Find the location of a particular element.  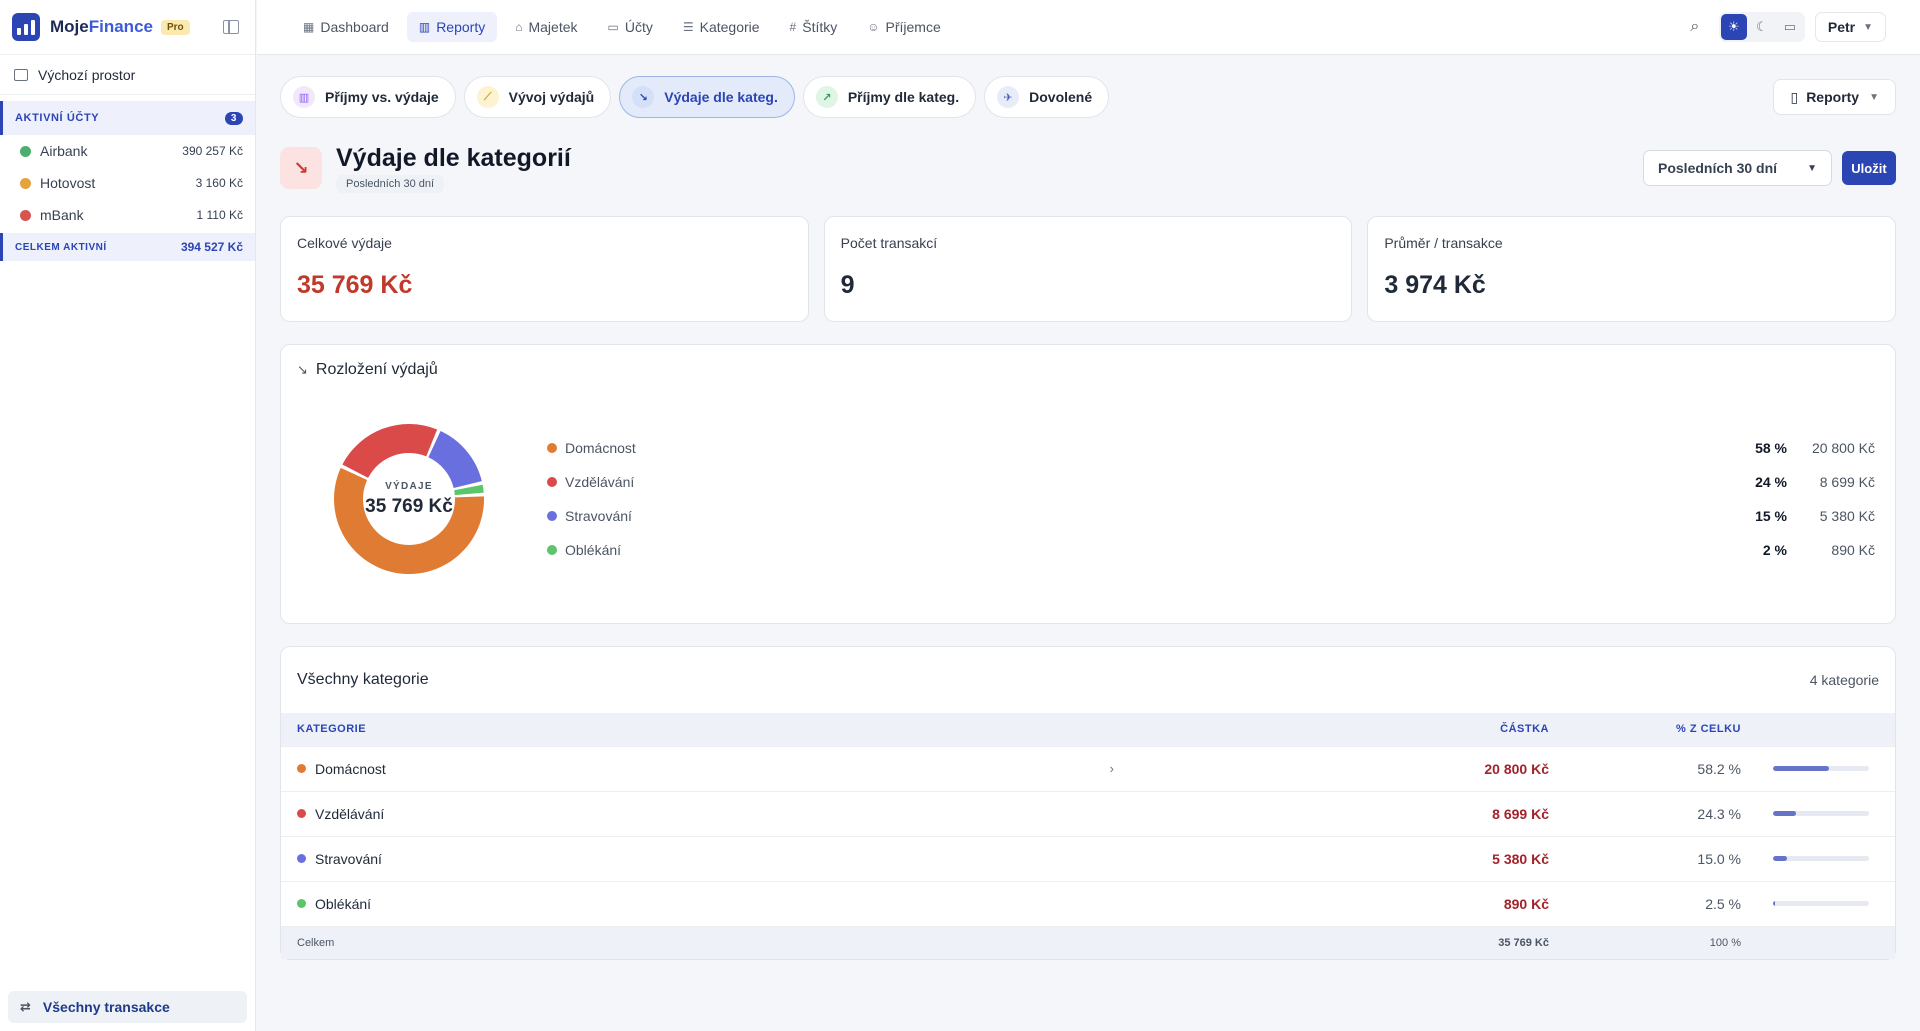

active-accounts-header: AKTIVNÍ ÚČTY 3 is located at coordinates (127, 118).